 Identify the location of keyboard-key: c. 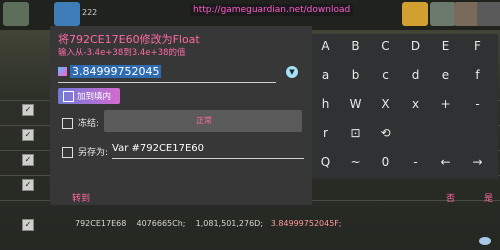
(385, 75).